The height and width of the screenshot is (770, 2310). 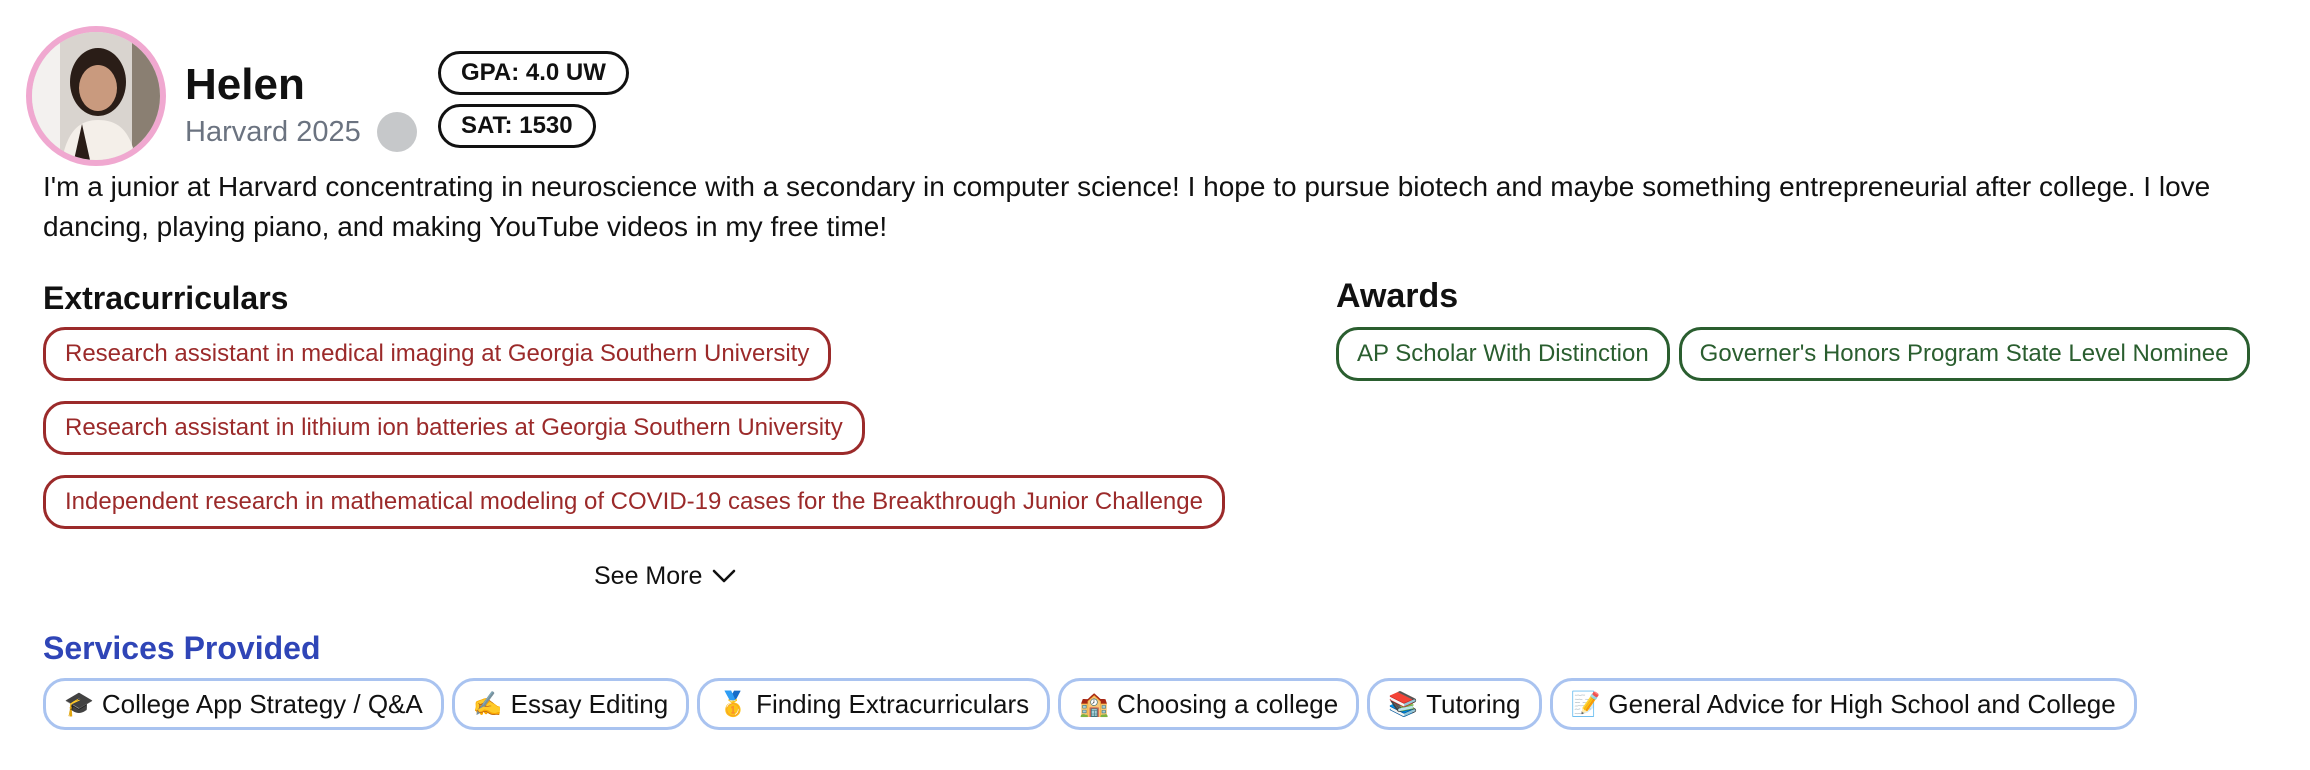 I want to click on service-tag: 🏫 Choosing a college, so click(x=1209, y=704).